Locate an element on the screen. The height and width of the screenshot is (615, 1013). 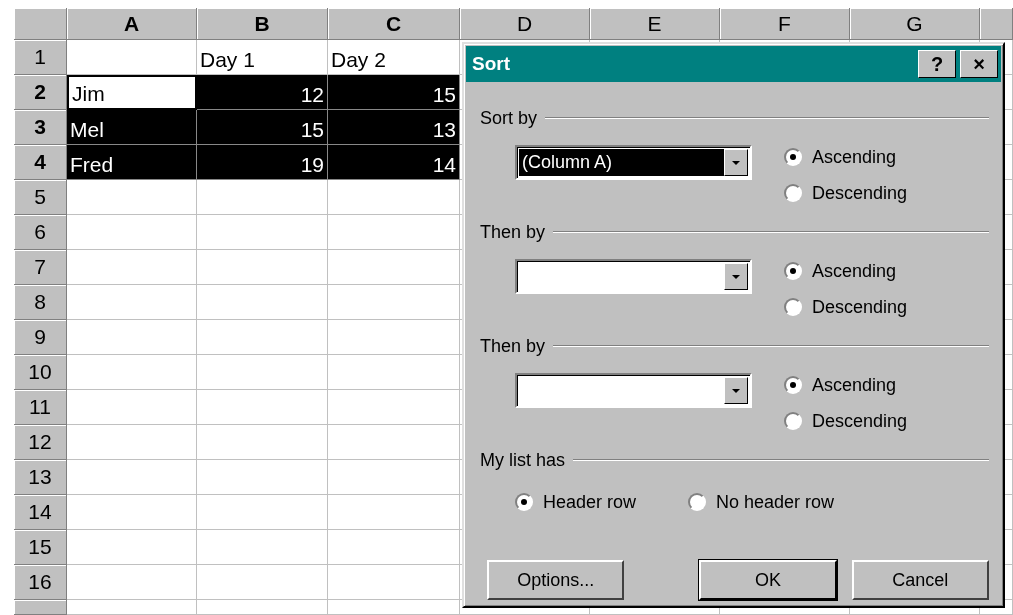
row-header: 8 is located at coordinates (40, 302).